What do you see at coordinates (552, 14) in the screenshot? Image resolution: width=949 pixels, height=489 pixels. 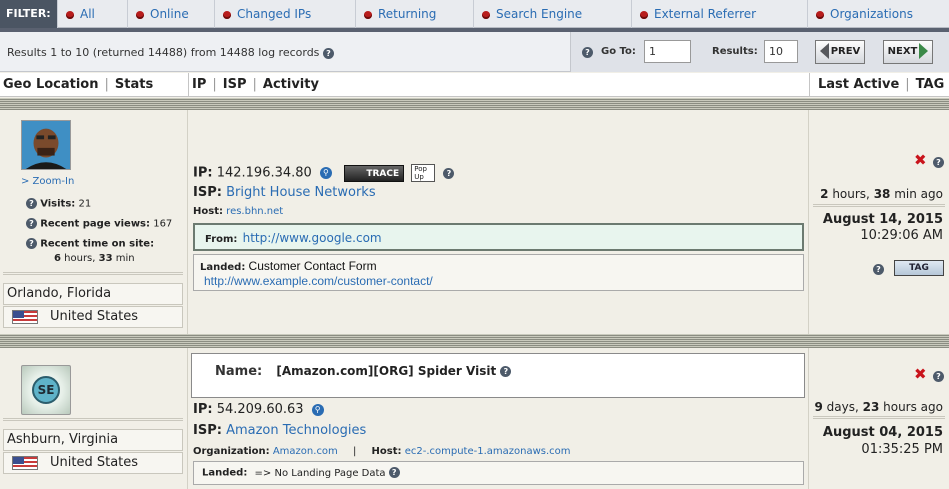 I see `filter-tab-search-engine: Search Engine` at bounding box center [552, 14].